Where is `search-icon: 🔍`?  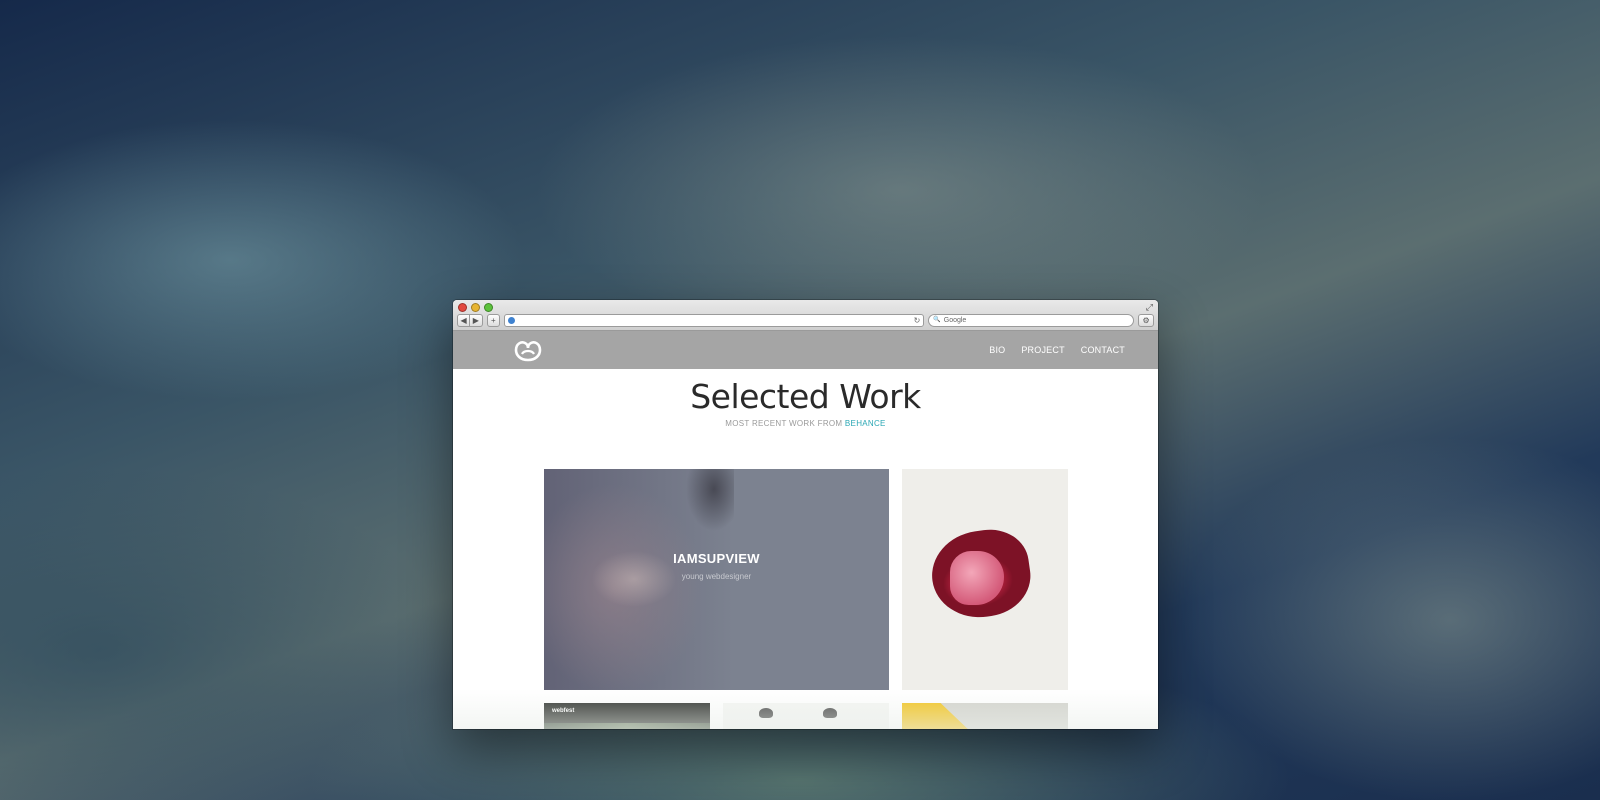 search-icon: 🔍 is located at coordinates (937, 320).